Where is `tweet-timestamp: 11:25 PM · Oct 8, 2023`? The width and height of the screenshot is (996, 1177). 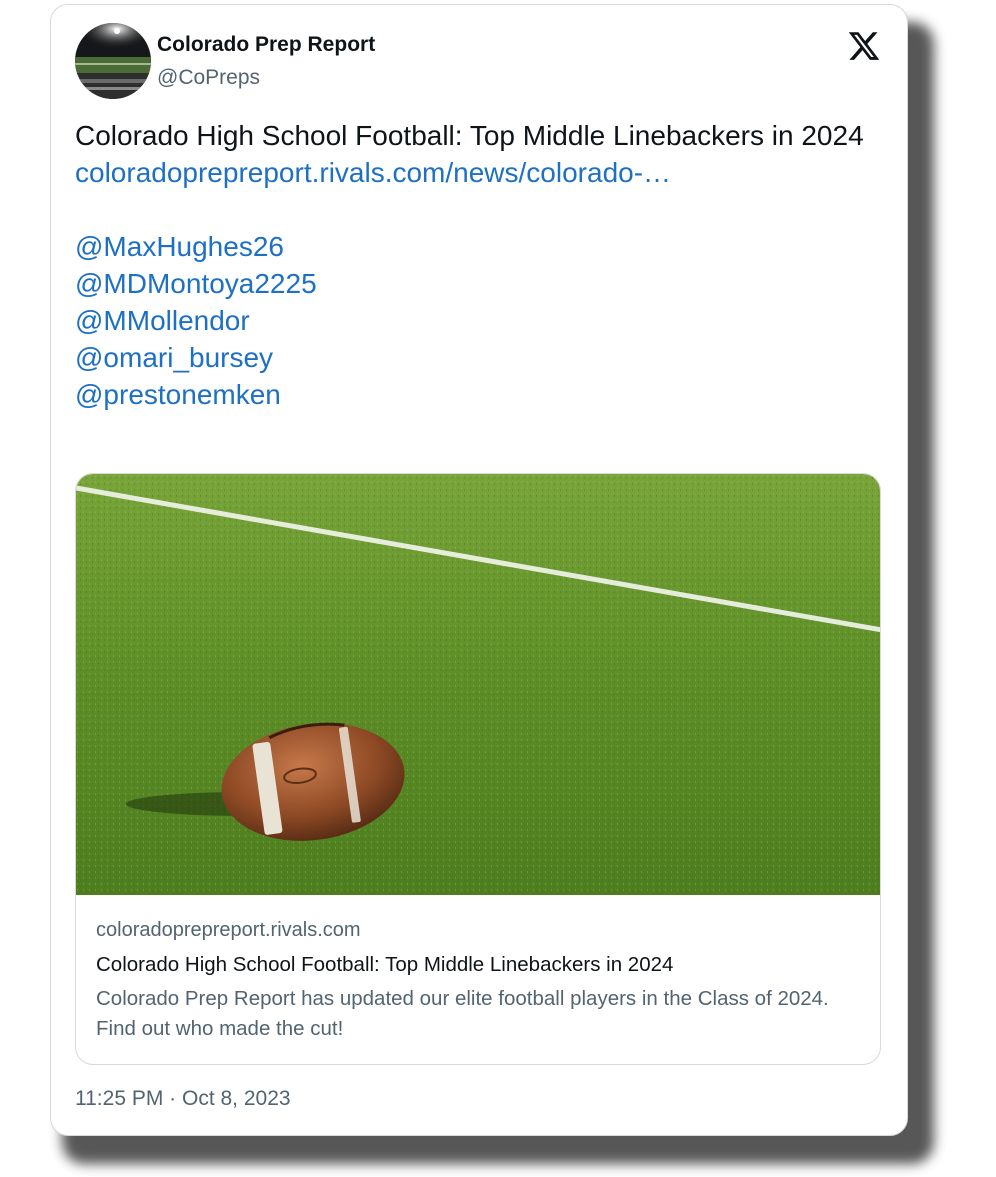 tweet-timestamp: 11:25 PM · Oct 8, 2023 is located at coordinates (183, 1099).